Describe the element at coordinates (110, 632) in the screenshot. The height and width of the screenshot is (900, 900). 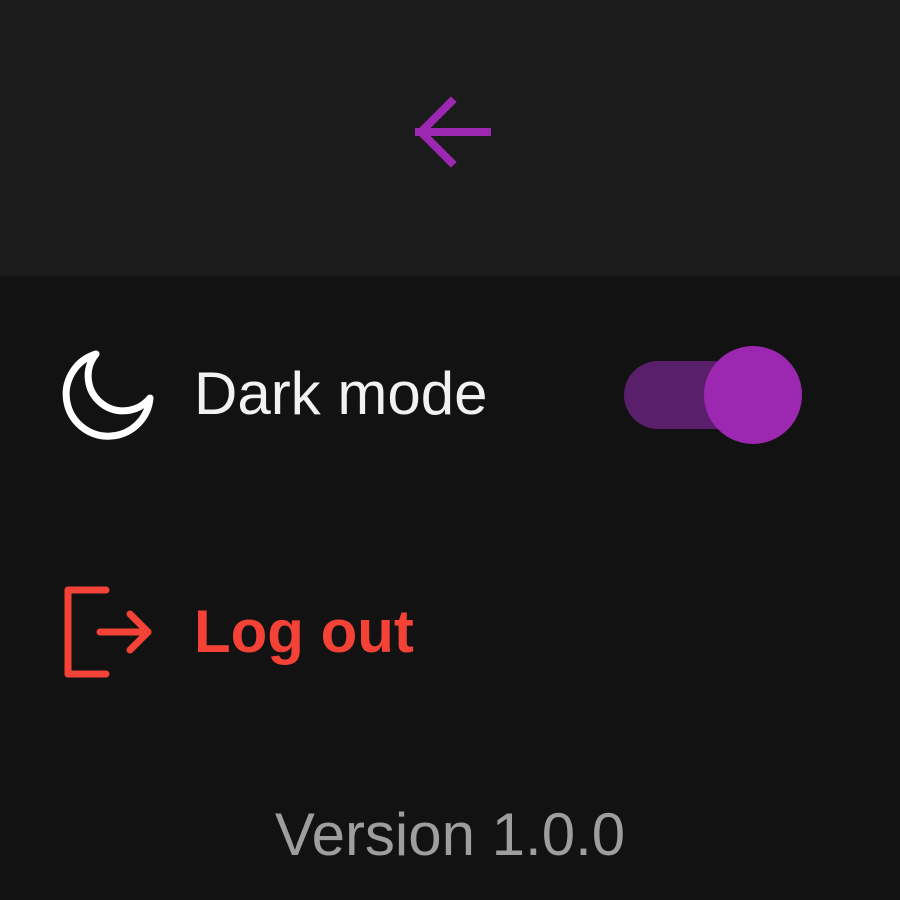
I see `logout-icon` at that location.